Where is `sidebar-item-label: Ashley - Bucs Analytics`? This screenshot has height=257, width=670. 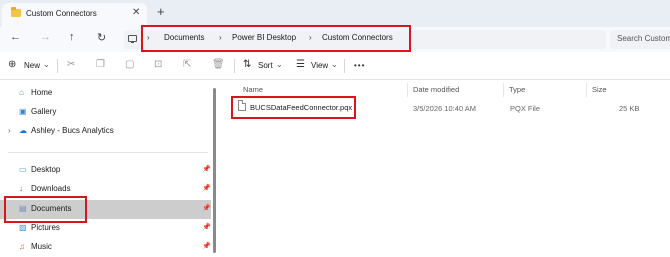 sidebar-item-label: Ashley - Bucs Analytics is located at coordinates (72, 130).